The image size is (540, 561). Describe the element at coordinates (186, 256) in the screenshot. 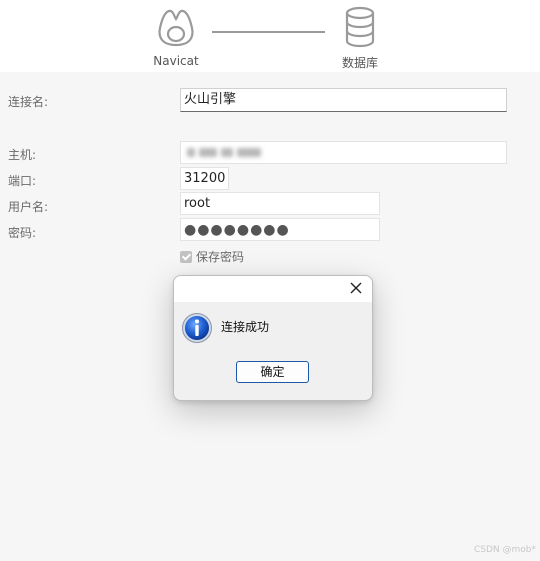

I see `save-password-checkbox` at that location.